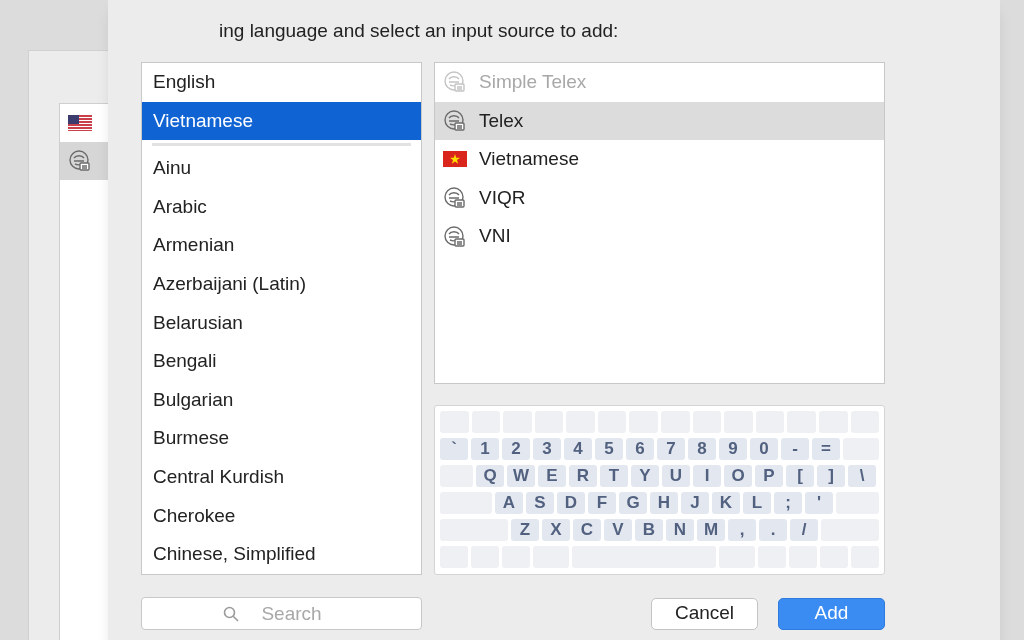  I want to click on keyboard-key: 8, so click(702, 449).